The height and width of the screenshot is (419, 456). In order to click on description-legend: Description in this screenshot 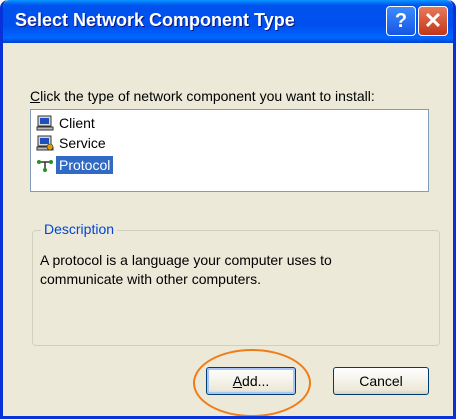, I will do `click(79, 229)`.